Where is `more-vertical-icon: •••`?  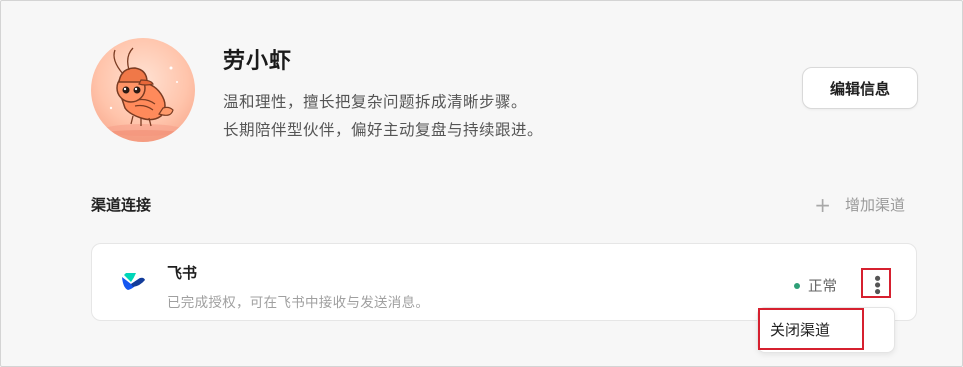
more-vertical-icon: ••• is located at coordinates (876, 283).